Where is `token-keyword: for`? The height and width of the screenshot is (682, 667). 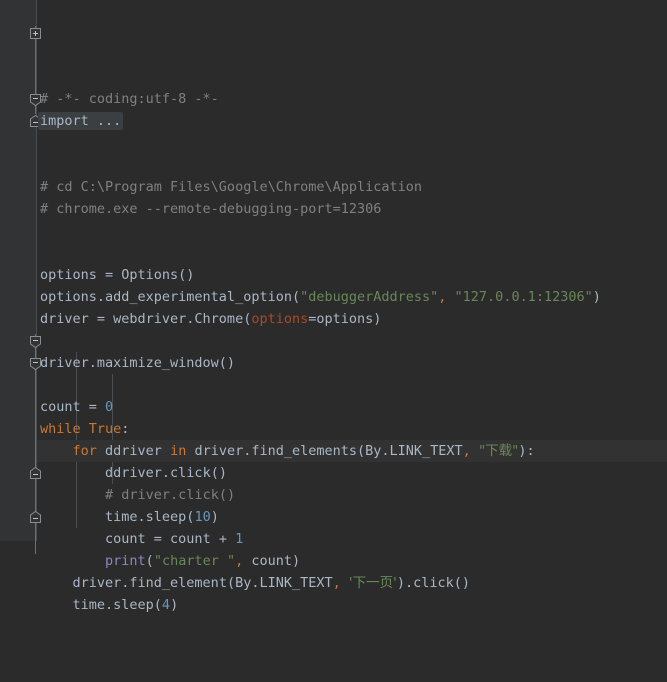 token-keyword: for is located at coordinates (84, 451).